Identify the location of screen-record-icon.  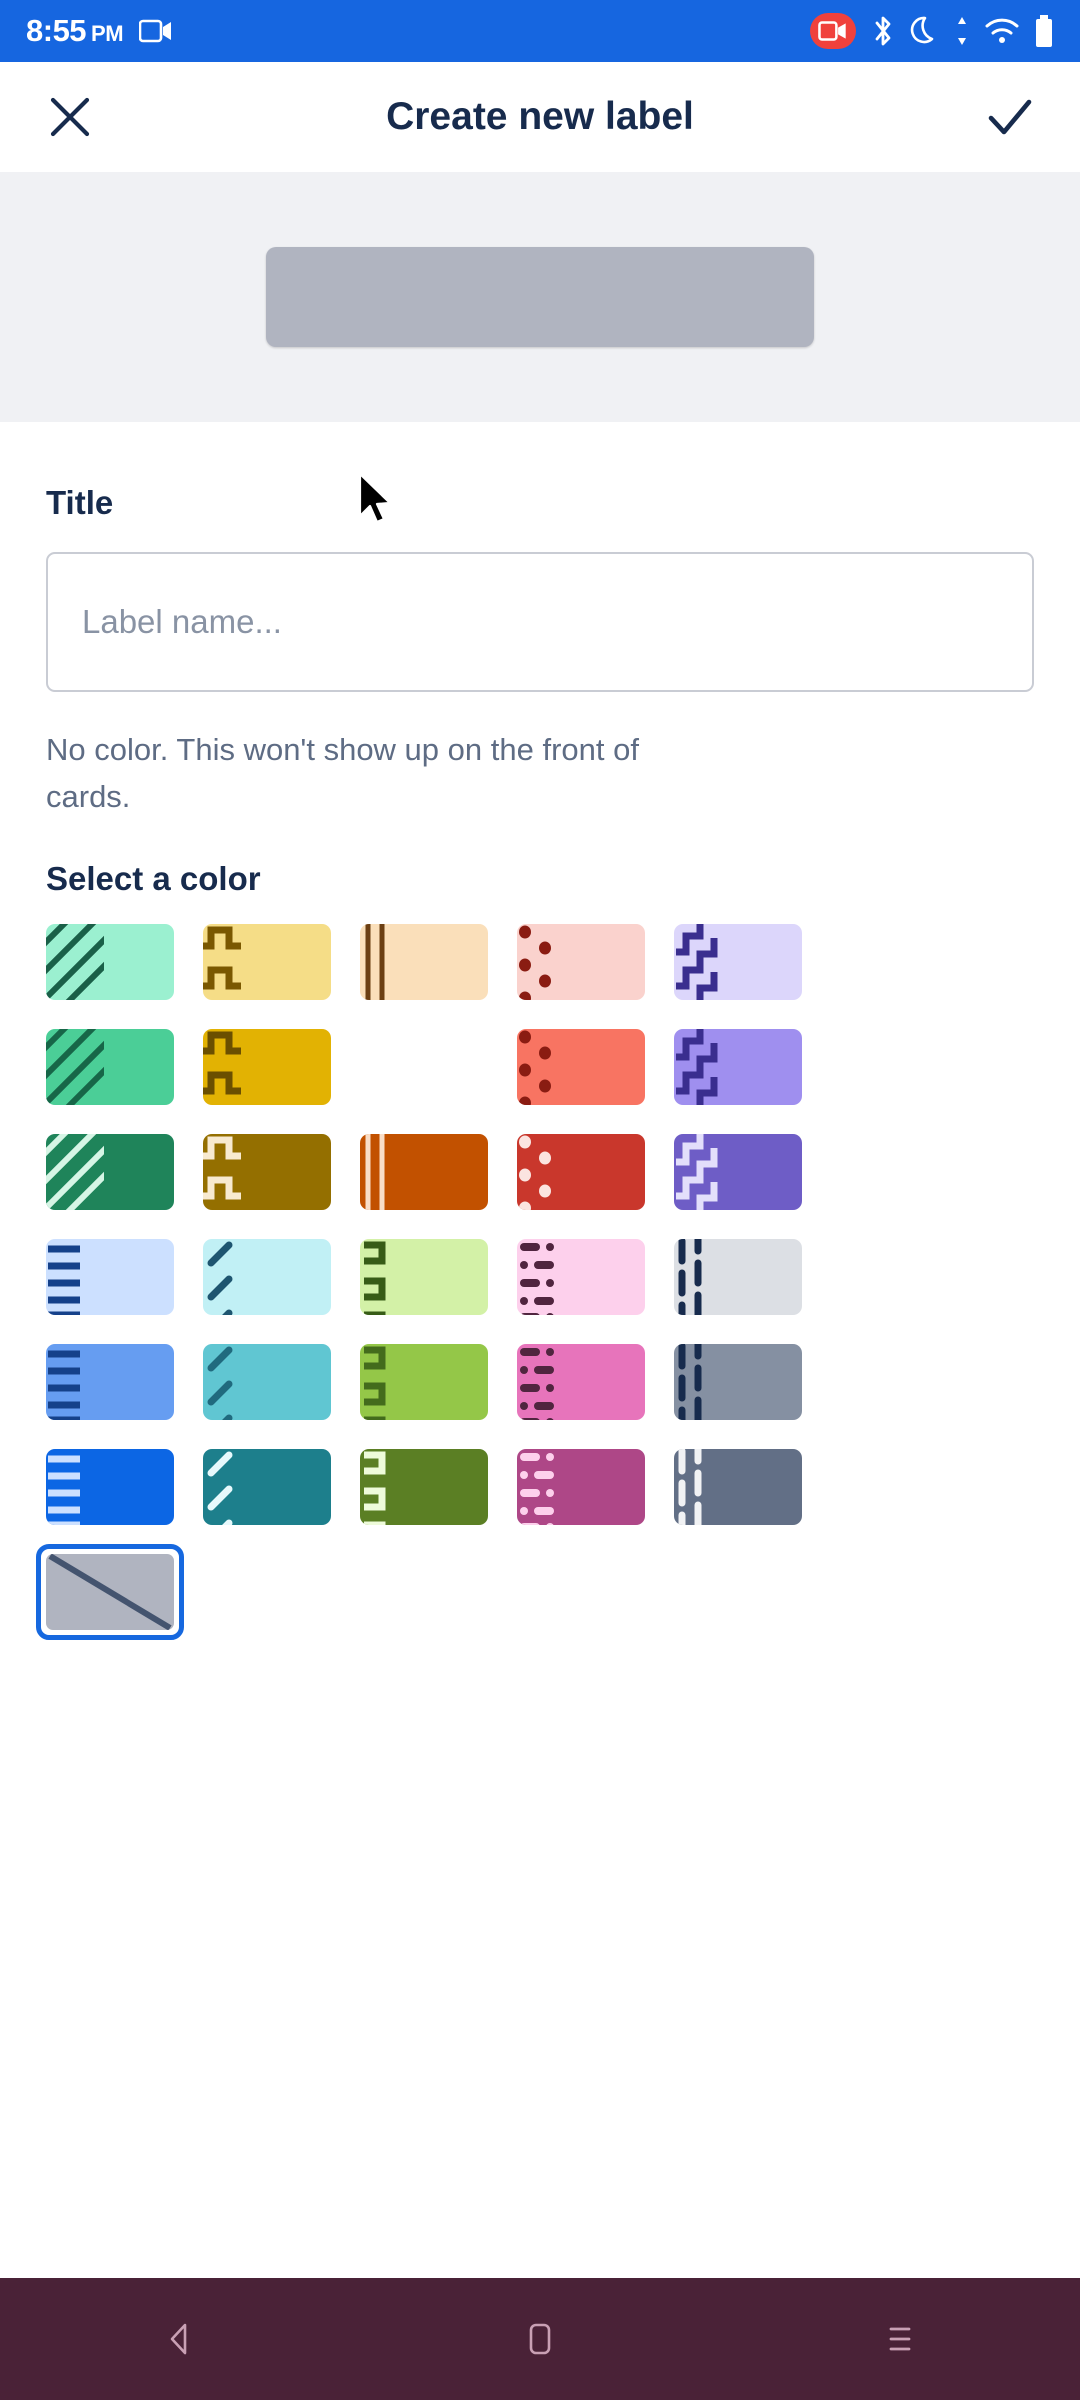
(156, 31).